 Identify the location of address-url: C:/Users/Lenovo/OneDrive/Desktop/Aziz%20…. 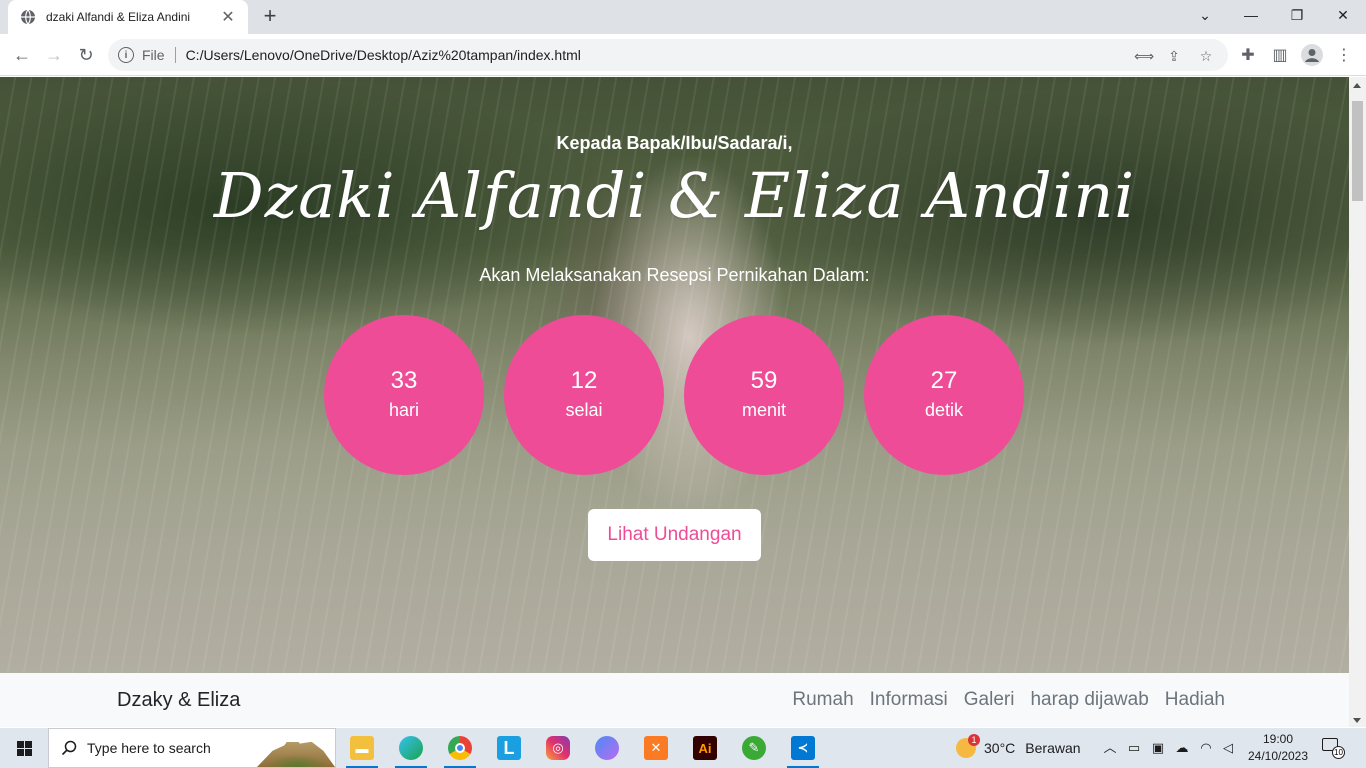
(383, 55).